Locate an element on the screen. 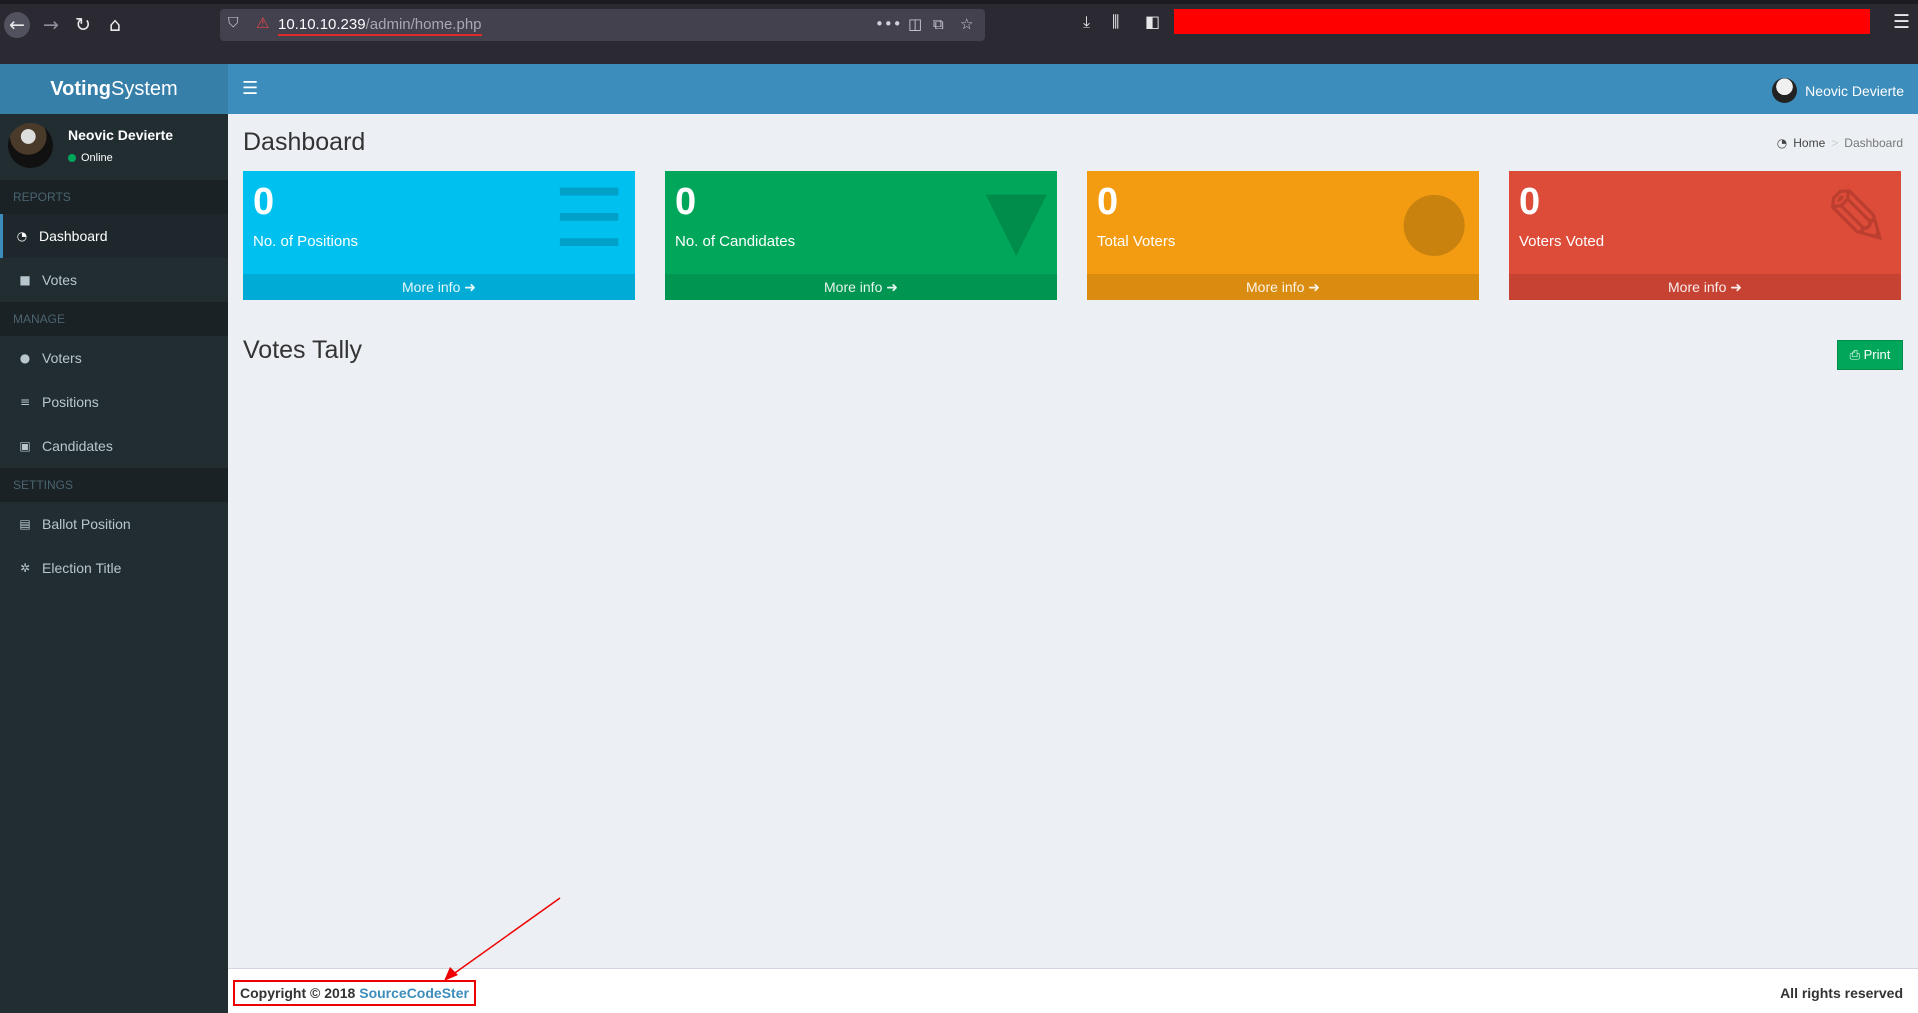  stat-box-voters-voted: 0 Voters Voted ✎ More info ➜ is located at coordinates (1705, 235).